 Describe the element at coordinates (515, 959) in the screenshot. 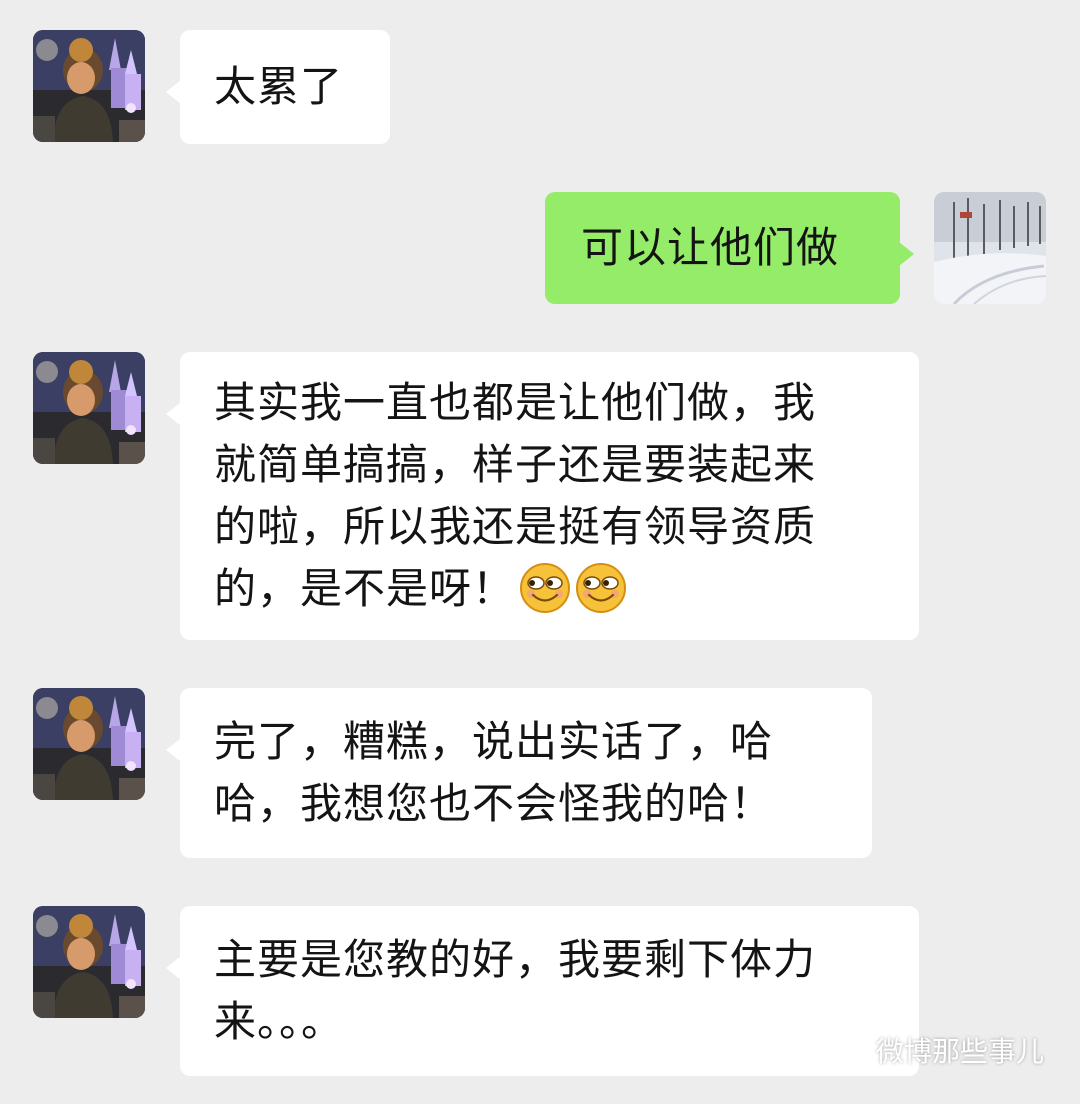

I see `message-text-line: 主要是您教的好，我要剩下体力` at that location.